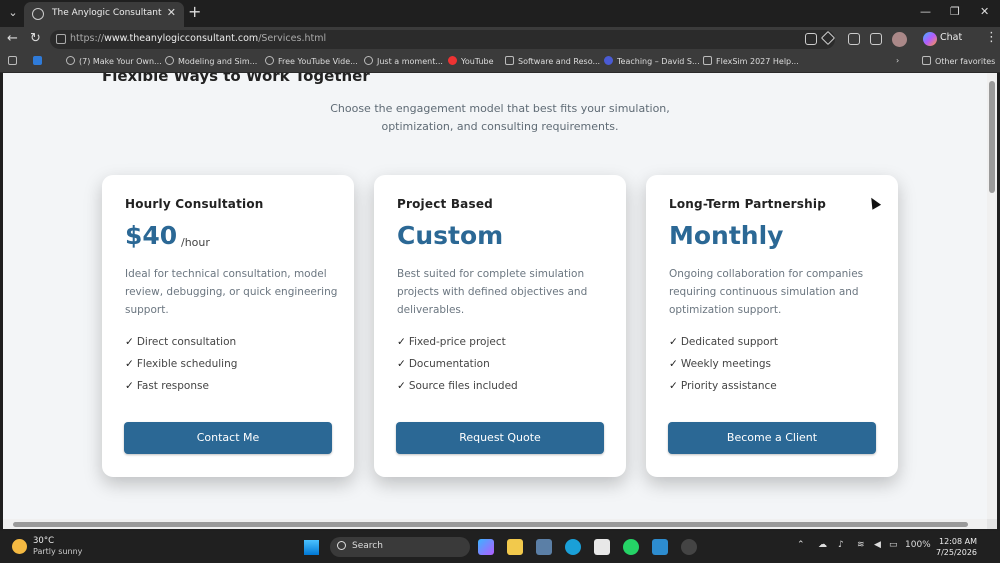 The image size is (1000, 563). Describe the element at coordinates (841, 545) in the screenshot. I see `microphone-icon: ♪` at that location.